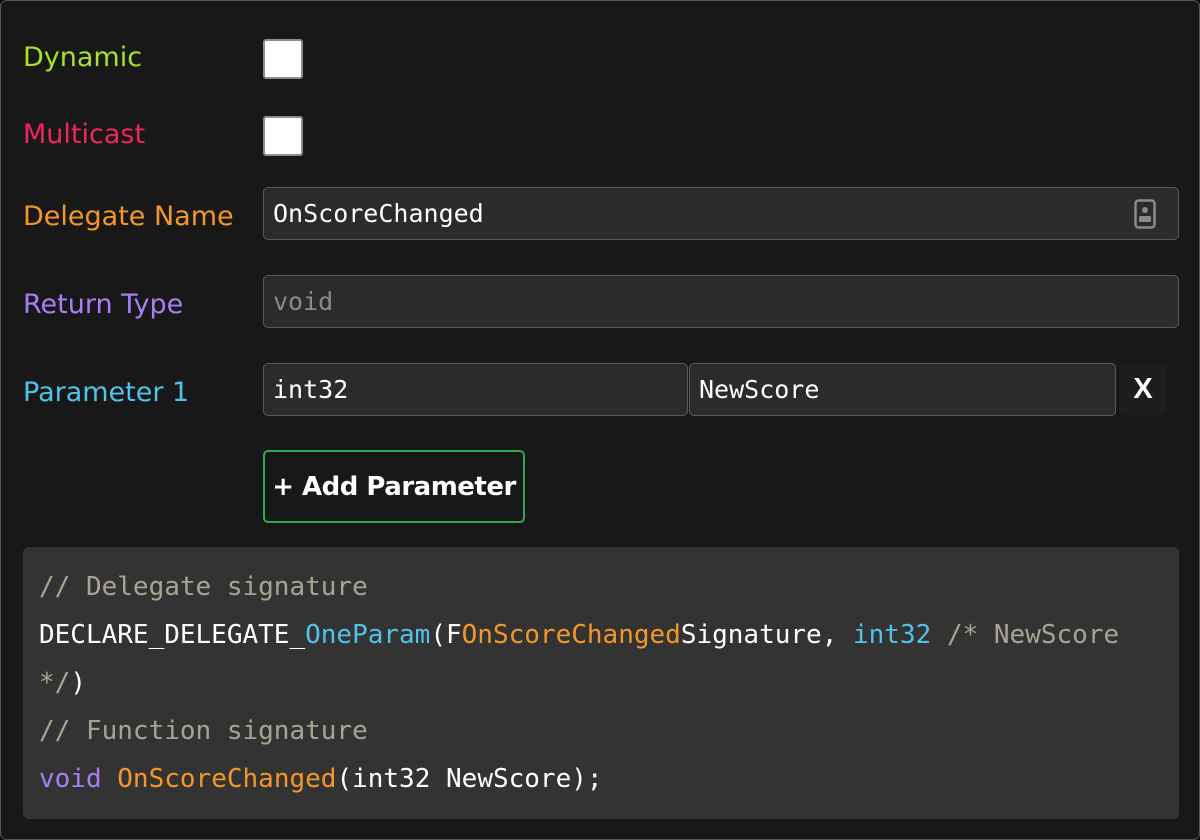 Image resolution: width=1200 pixels, height=840 pixels. What do you see at coordinates (283, 59) in the screenshot?
I see `dynamic-checkbox` at bounding box center [283, 59].